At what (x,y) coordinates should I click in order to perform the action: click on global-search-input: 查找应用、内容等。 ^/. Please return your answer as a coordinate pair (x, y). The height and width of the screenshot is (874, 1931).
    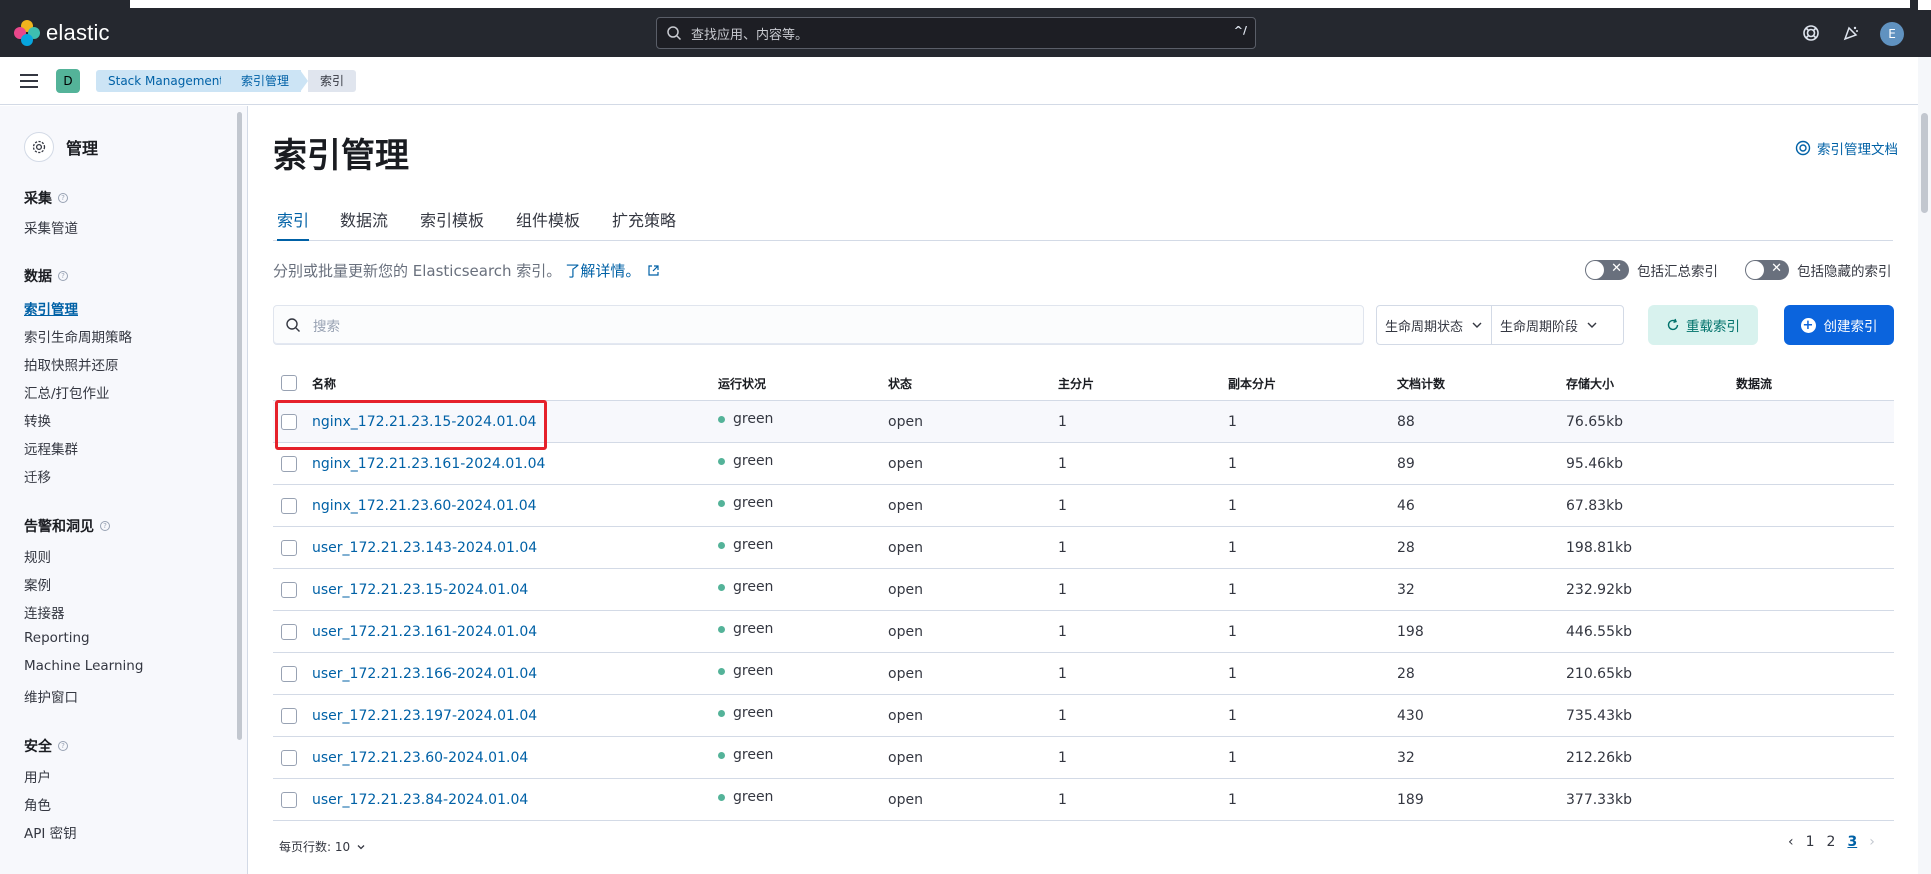
    Looking at the image, I should click on (956, 33).